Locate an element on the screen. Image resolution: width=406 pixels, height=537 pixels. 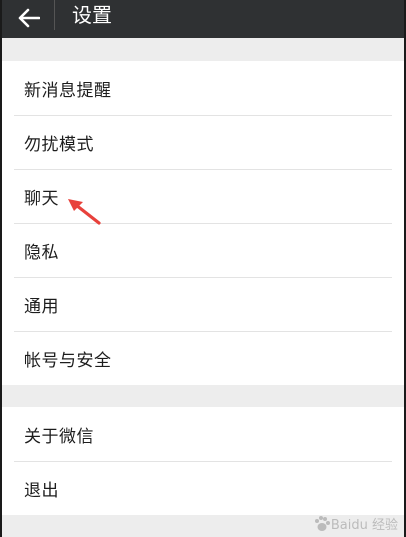
settings-item-label: 勿扰模式 is located at coordinates (59, 144).